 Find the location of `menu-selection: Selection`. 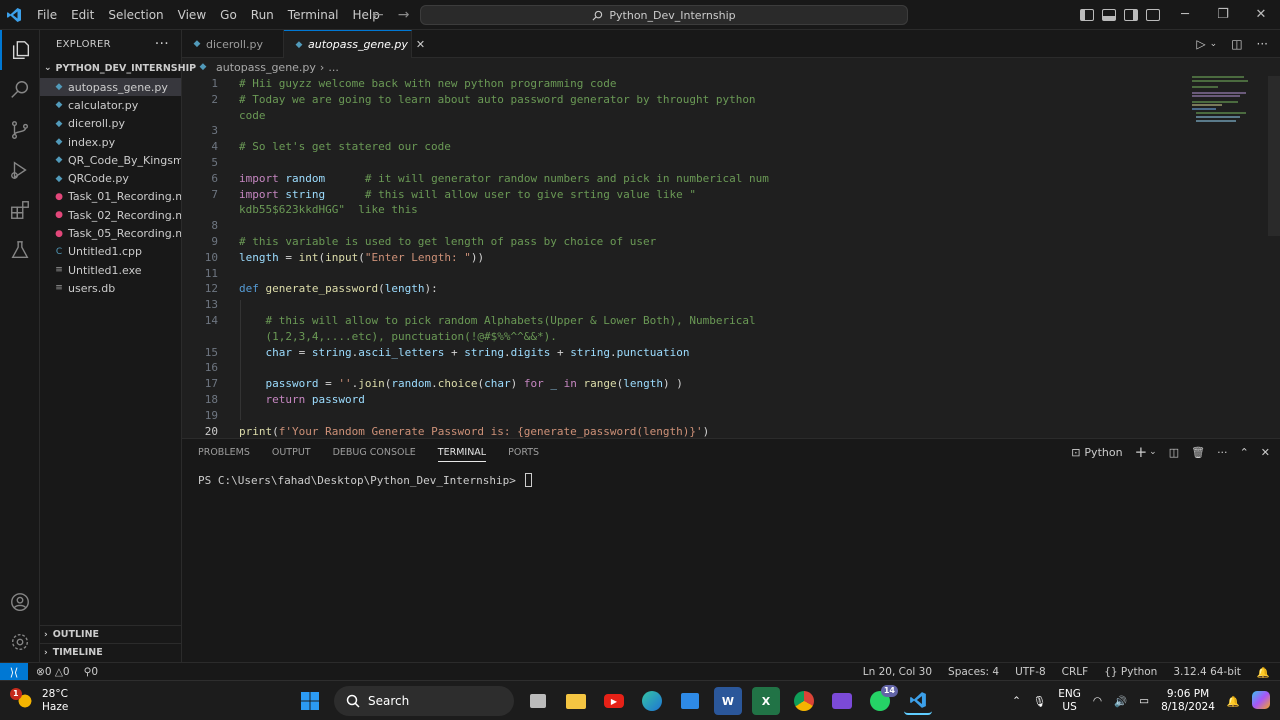

menu-selection: Selection is located at coordinates (135, 15).